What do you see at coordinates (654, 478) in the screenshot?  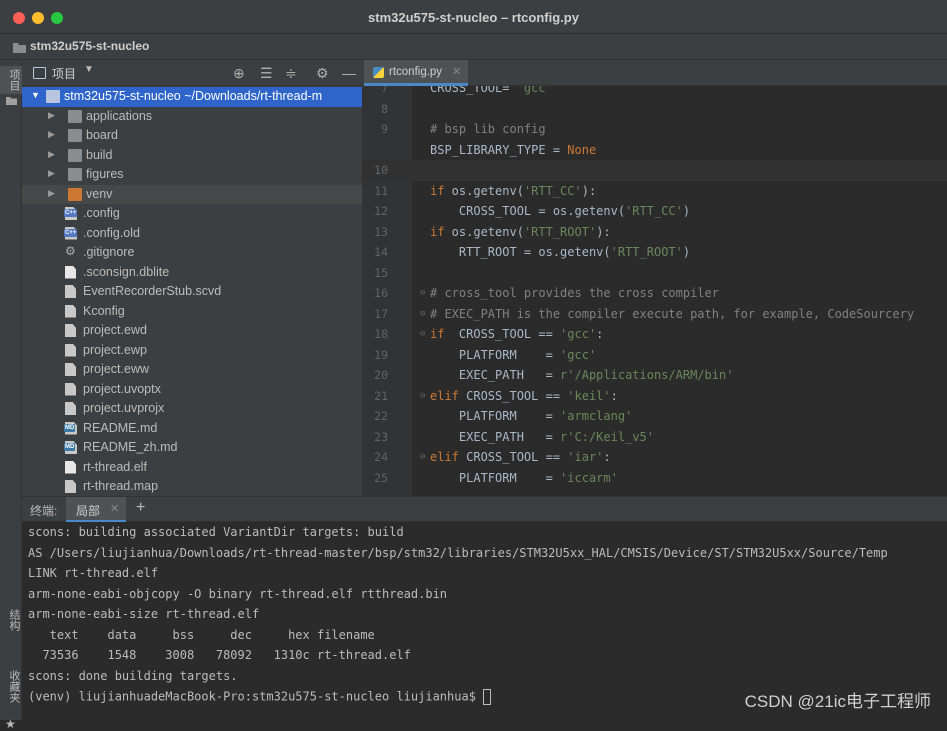 I see `code-line: 25 PLATFORM = 'iccarm'` at bounding box center [654, 478].